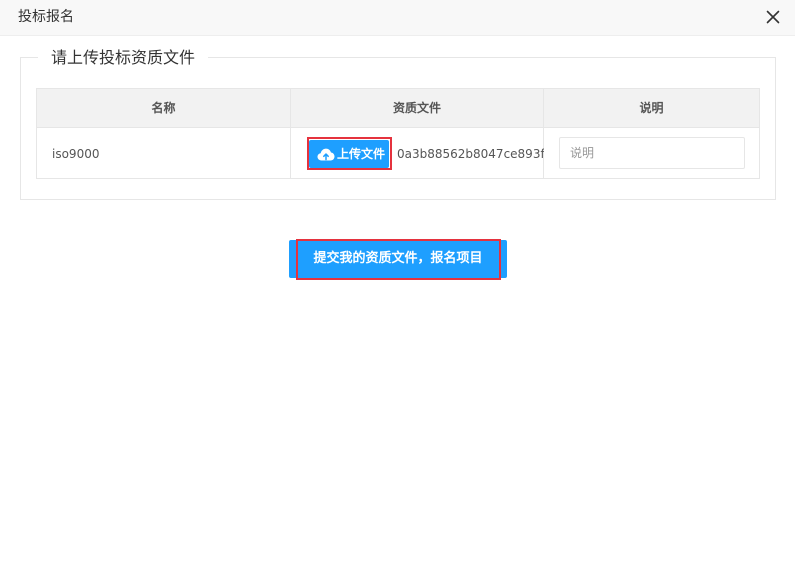  I want to click on table-header: 名称 资质文件 说明, so click(398, 108).